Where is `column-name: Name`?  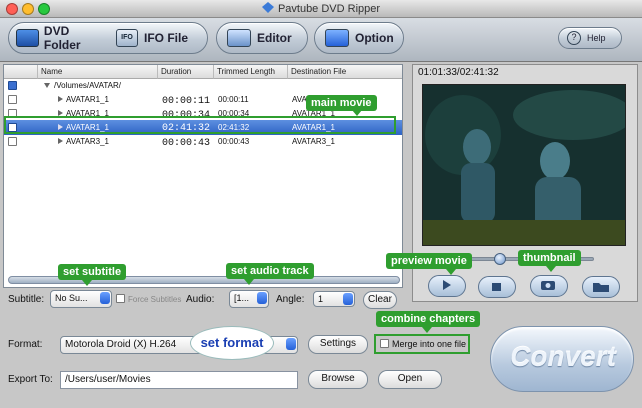 column-name: Name is located at coordinates (98, 72).